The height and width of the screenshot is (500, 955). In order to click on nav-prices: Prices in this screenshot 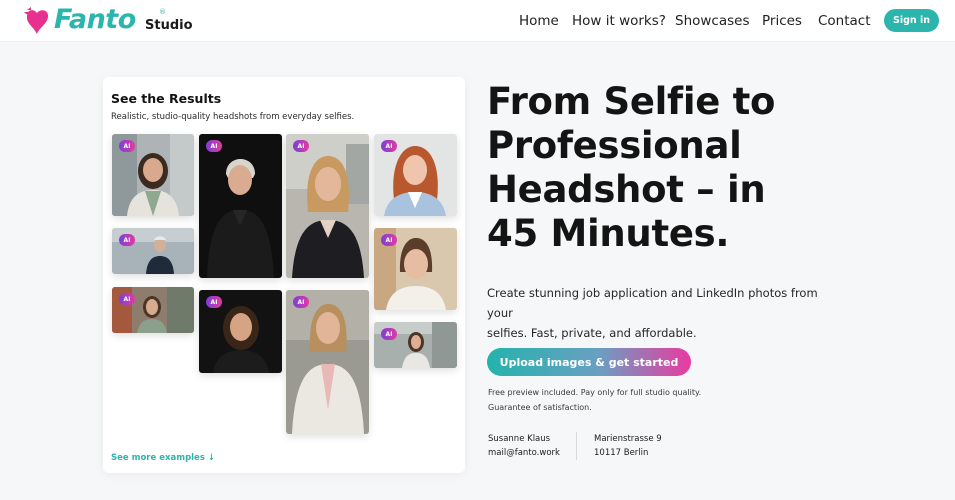, I will do `click(782, 21)`.